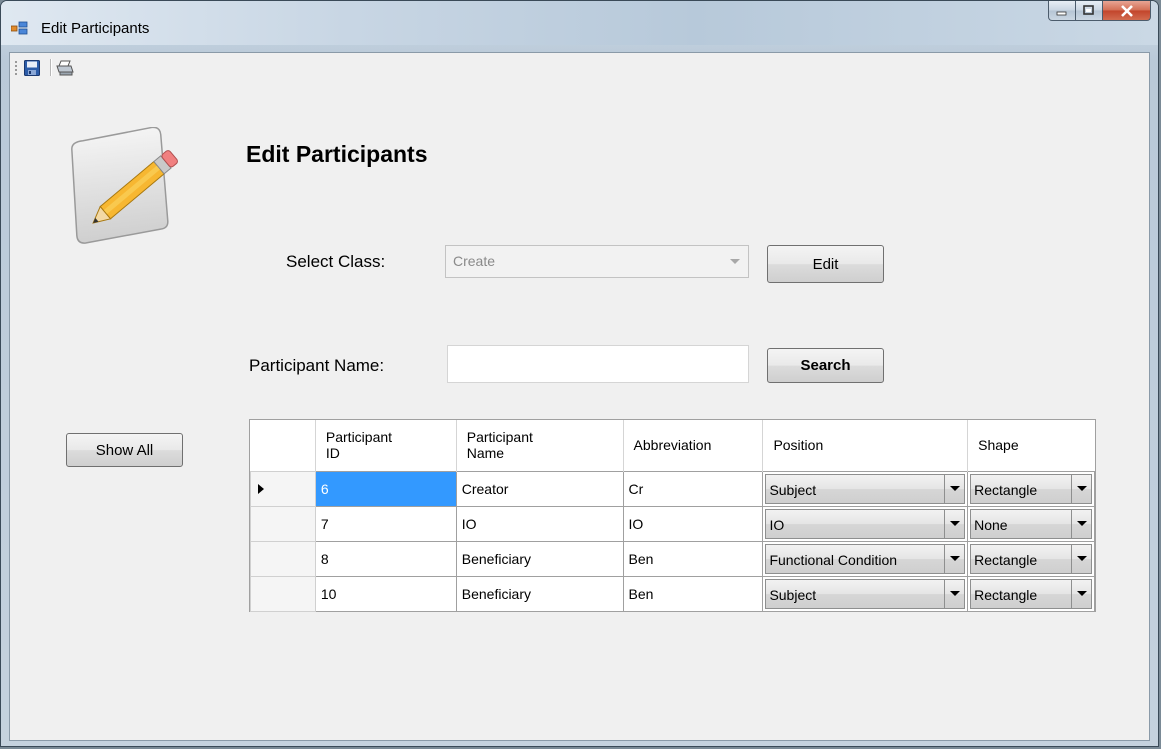  What do you see at coordinates (539, 488) in the screenshot?
I see `cell-participant-name: Creator` at bounding box center [539, 488].